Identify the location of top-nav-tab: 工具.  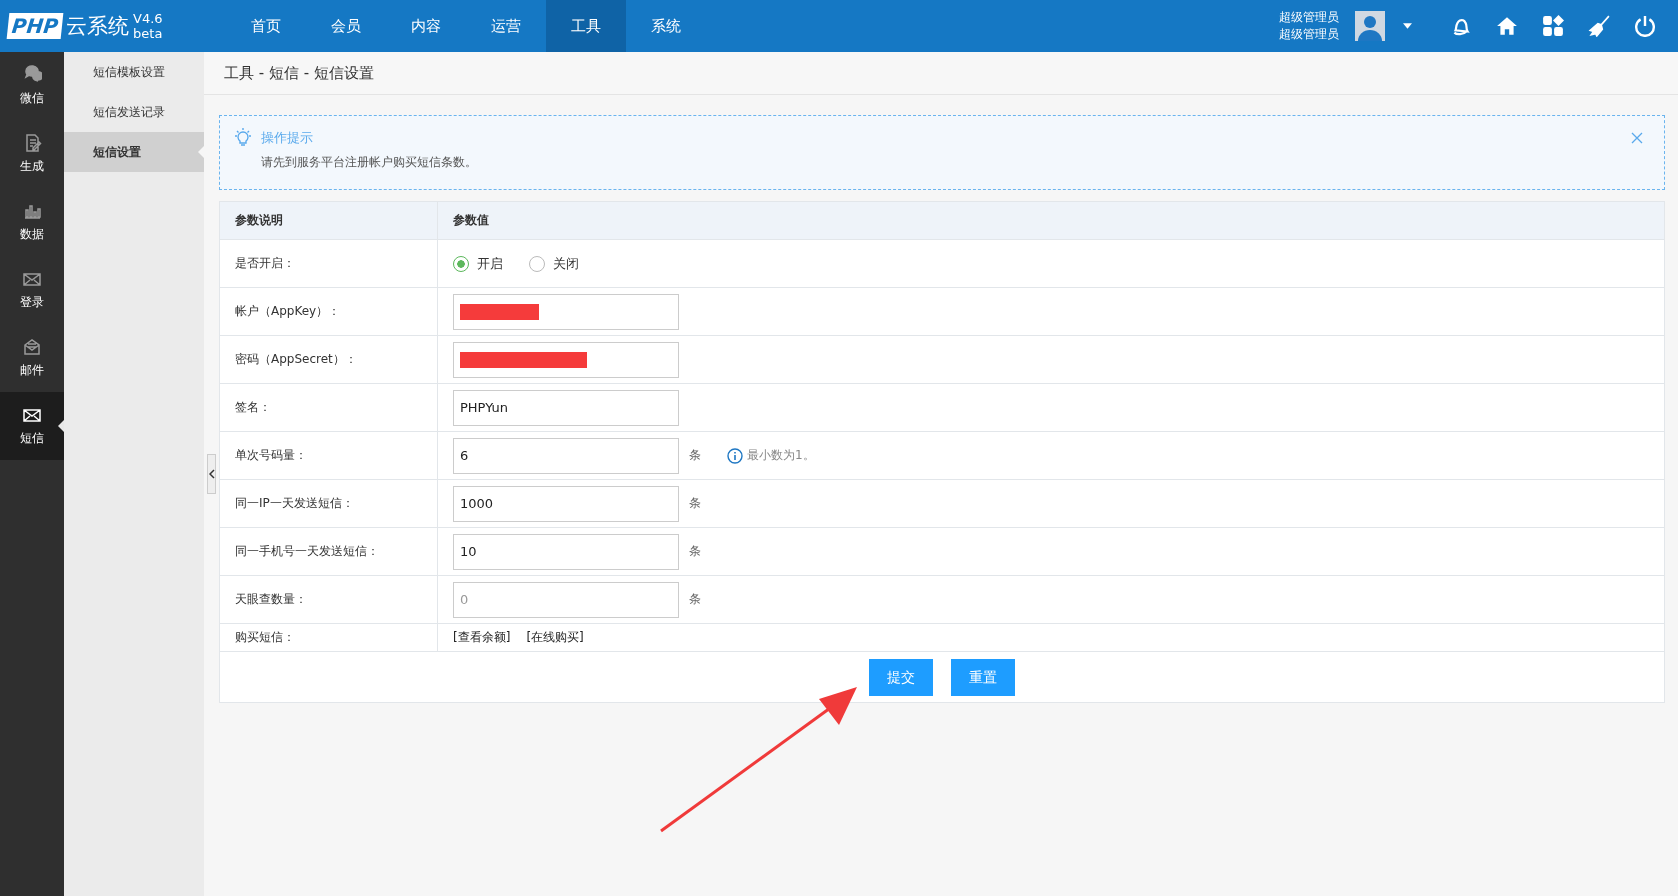
(586, 26).